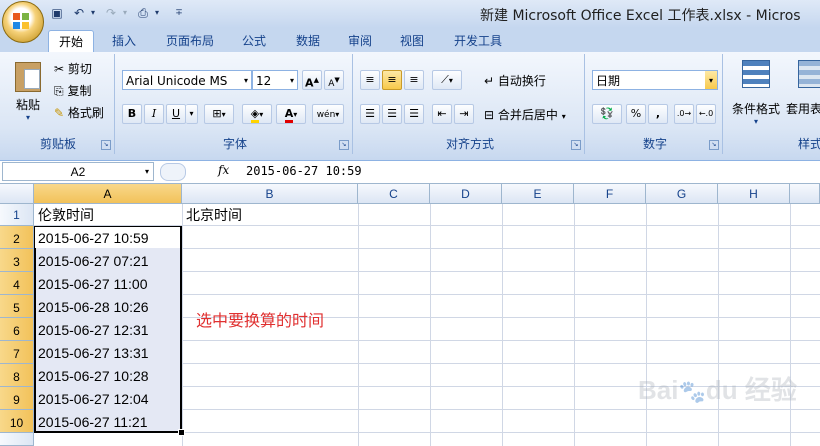 This screenshot has height=446, width=820. Describe the element at coordinates (344, 145) in the screenshot. I see `font-launcher-icon: ↘` at that location.